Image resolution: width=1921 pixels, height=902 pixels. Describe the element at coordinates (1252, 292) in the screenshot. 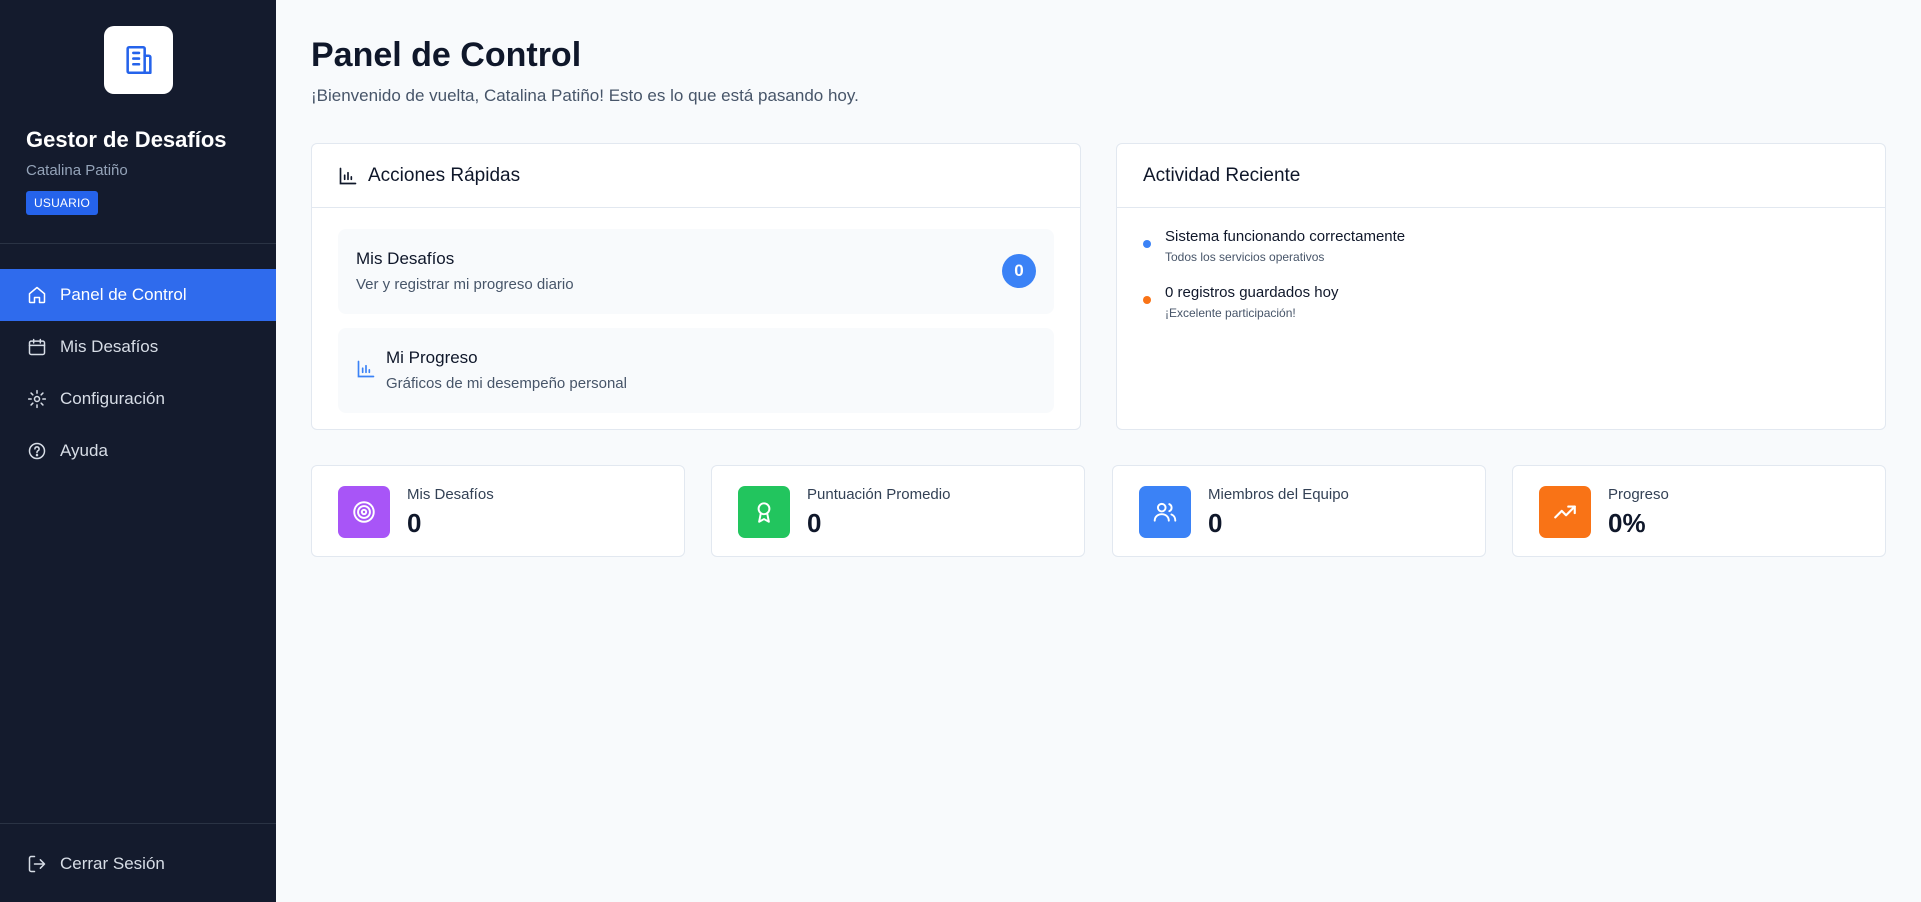

I see `activity-title: 0 registros guardados hoy` at that location.